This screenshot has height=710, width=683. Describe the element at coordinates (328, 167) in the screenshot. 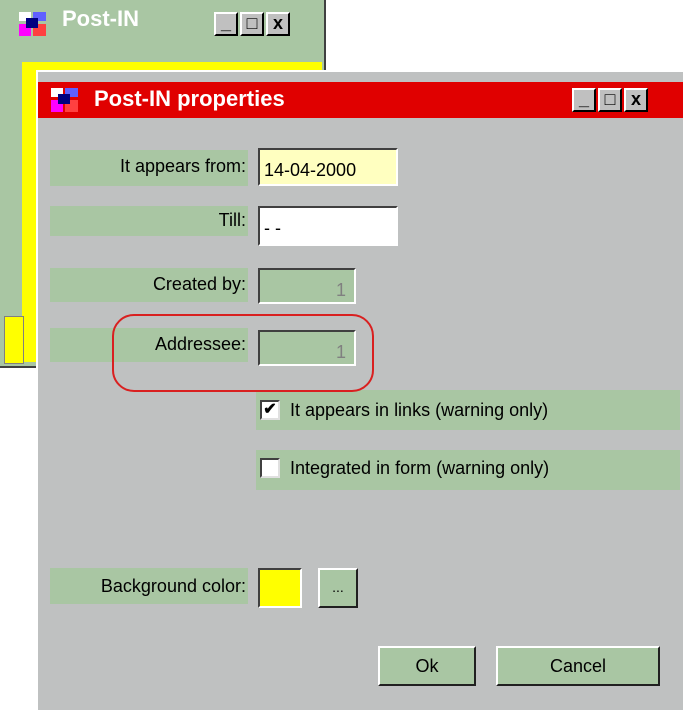

I see `appears-from-input: 14-04-2000` at that location.